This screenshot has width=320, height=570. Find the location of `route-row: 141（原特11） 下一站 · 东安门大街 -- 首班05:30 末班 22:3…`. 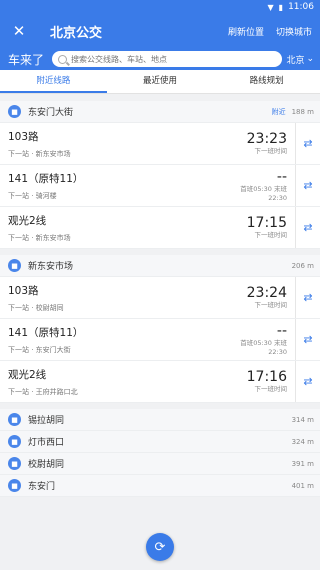

route-row: 141（原特11） 下一站 · 东安门大街 -- 首班05:30 末班 22:3… is located at coordinates (160, 340).